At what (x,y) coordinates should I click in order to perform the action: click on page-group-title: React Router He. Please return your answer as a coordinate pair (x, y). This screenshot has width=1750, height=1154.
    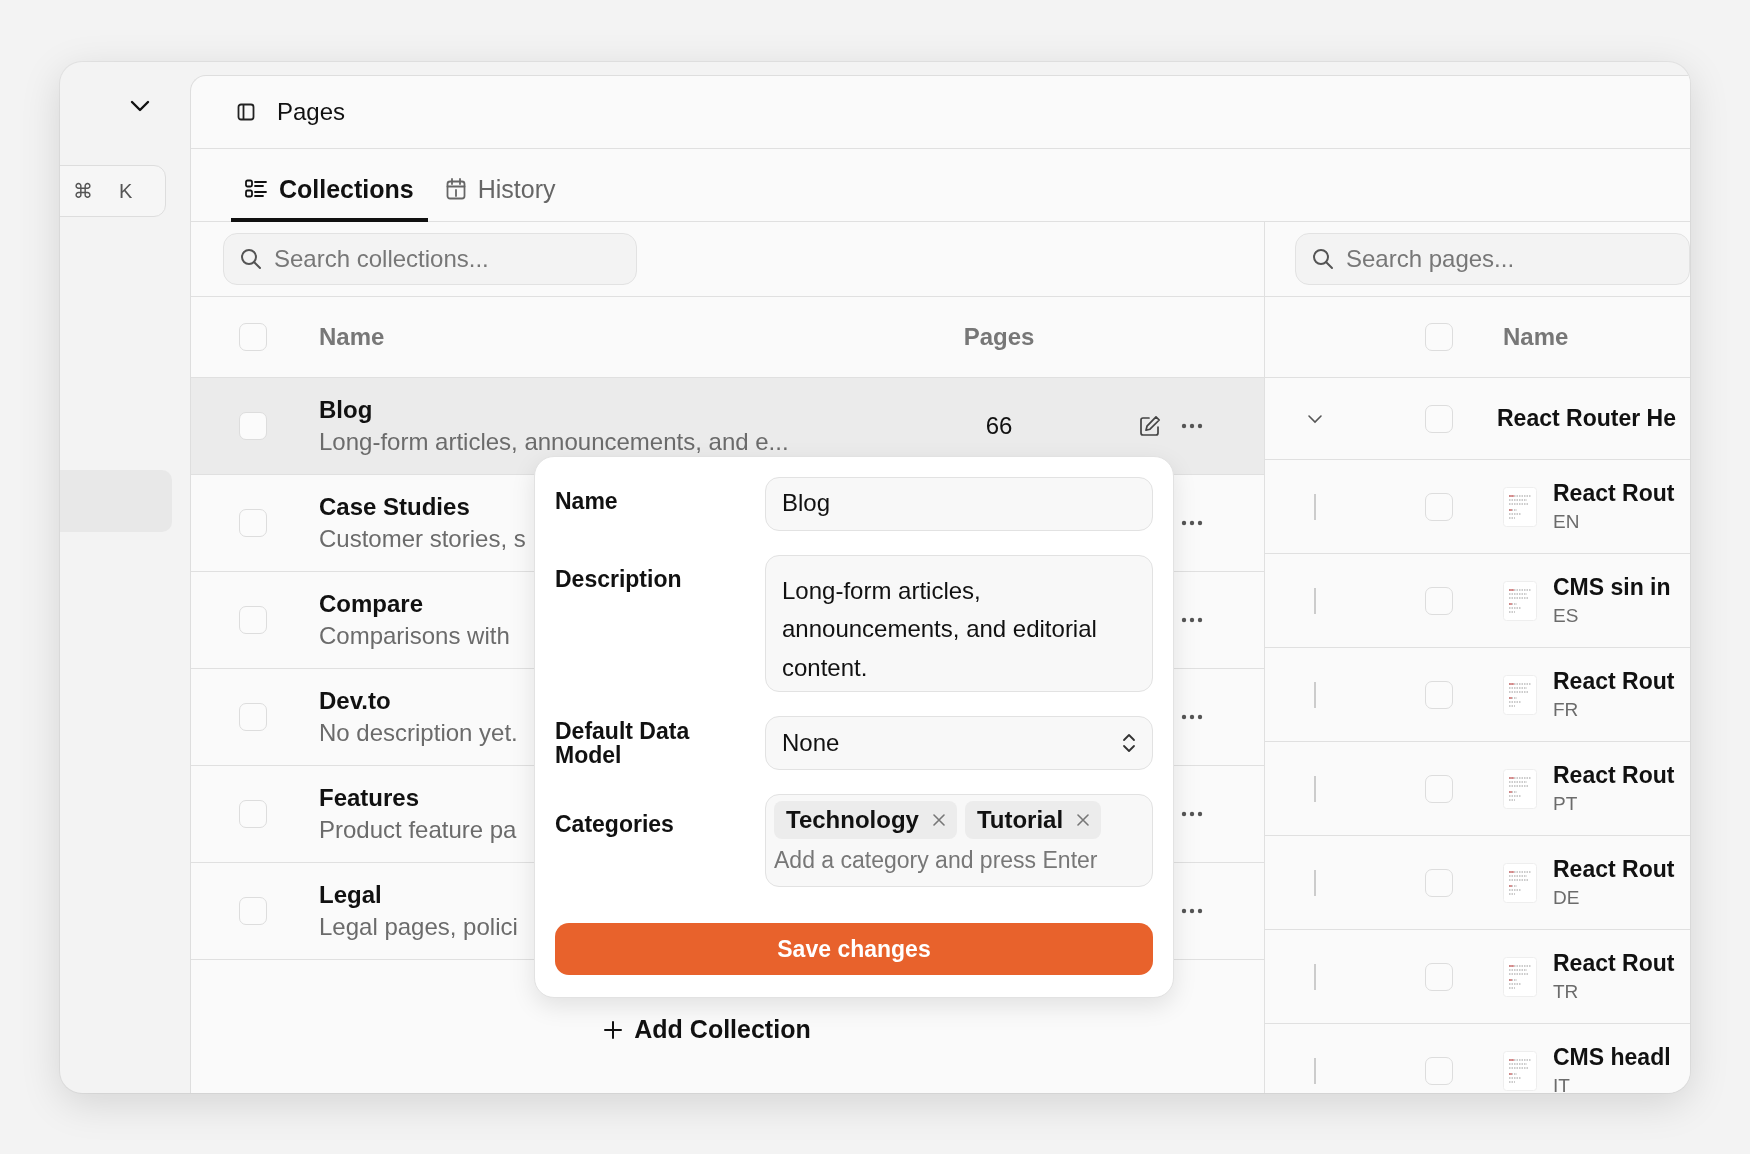
    Looking at the image, I should click on (1586, 418).